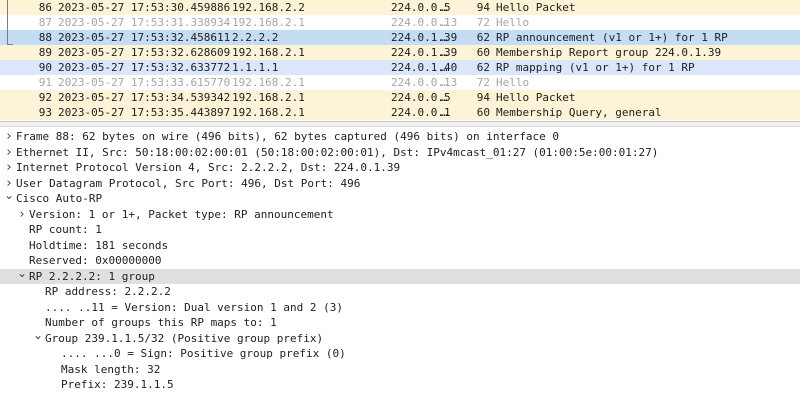  I want to click on detail-tree-item: Mask length: 32, so click(400, 369).